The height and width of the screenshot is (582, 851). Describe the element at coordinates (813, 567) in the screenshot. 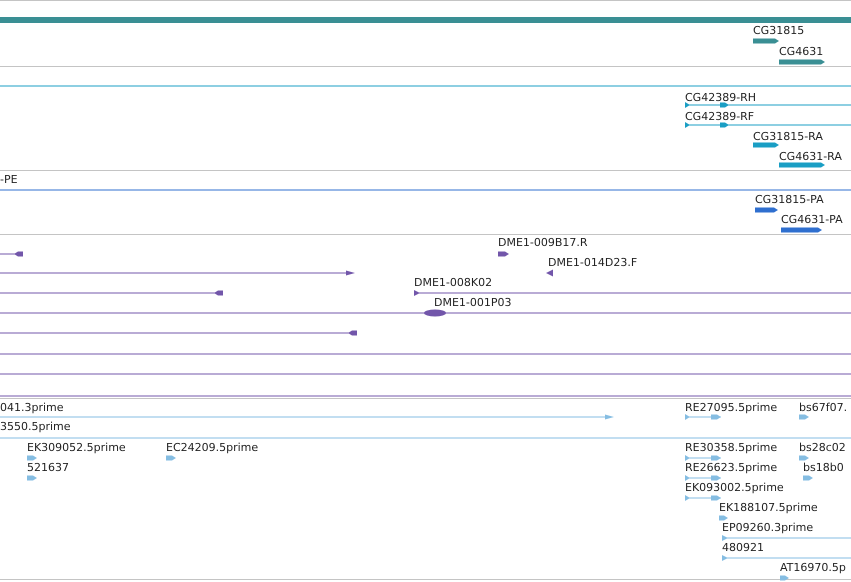

I see `feature-label: AT16970.5p` at that location.